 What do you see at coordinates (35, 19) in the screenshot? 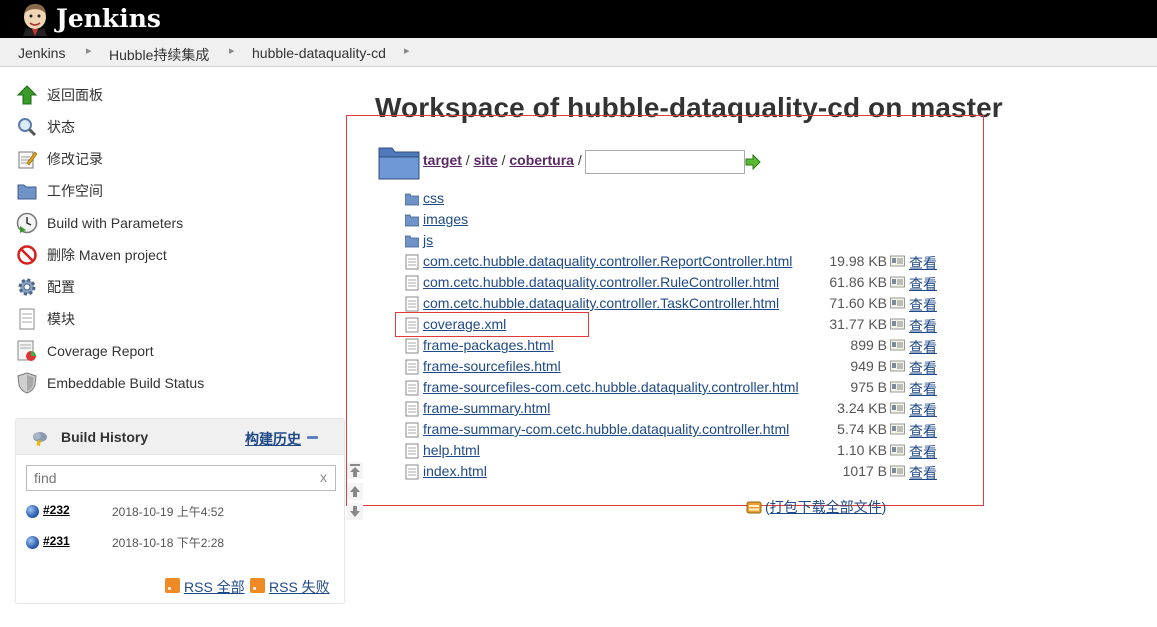
I see `jenkins-logo-icon` at bounding box center [35, 19].